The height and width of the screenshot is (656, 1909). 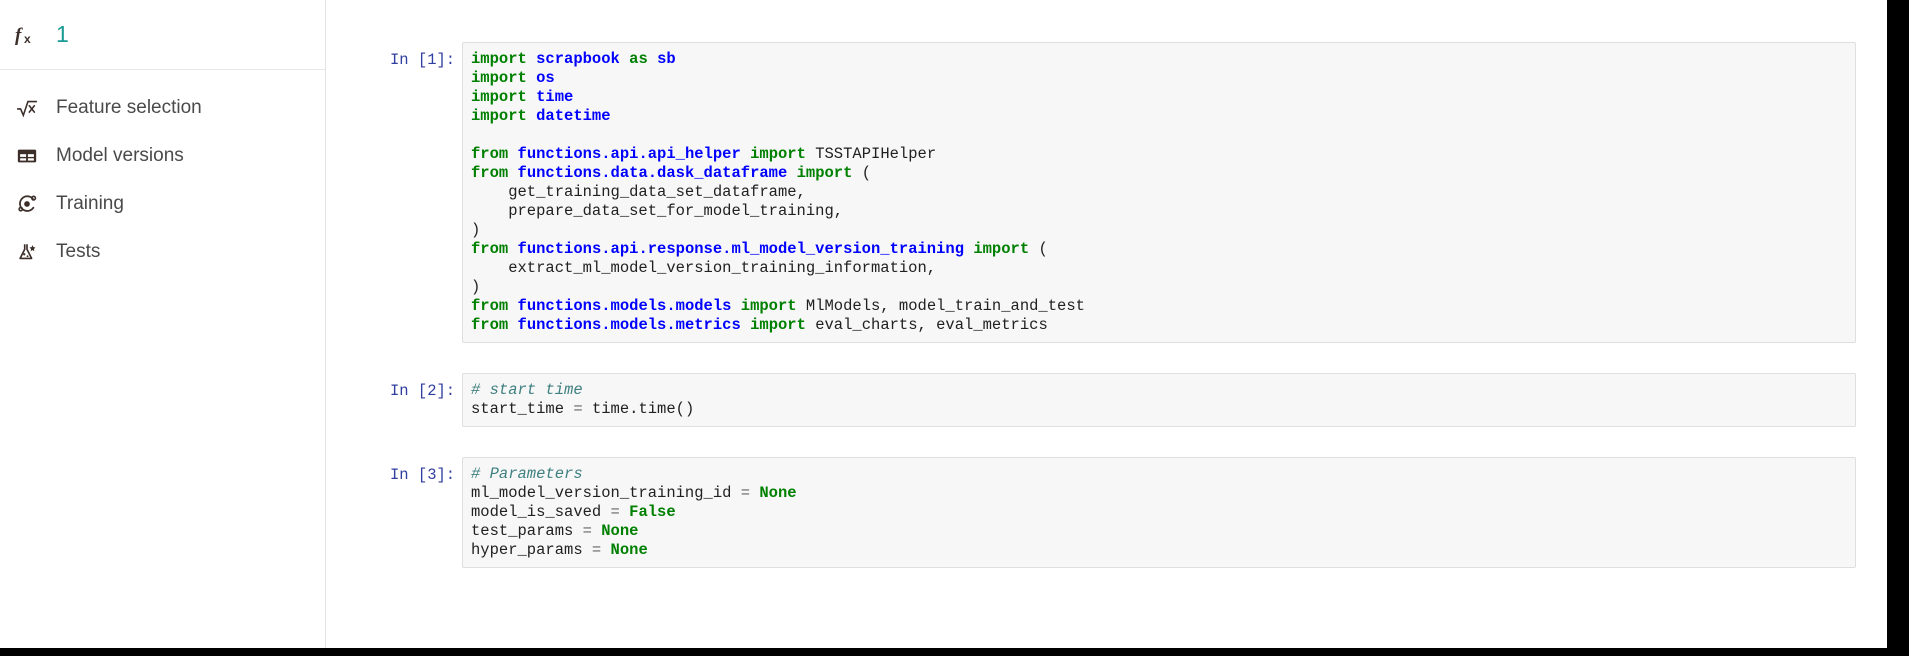 I want to click on sidebar-header: f x 1, so click(x=162, y=35).